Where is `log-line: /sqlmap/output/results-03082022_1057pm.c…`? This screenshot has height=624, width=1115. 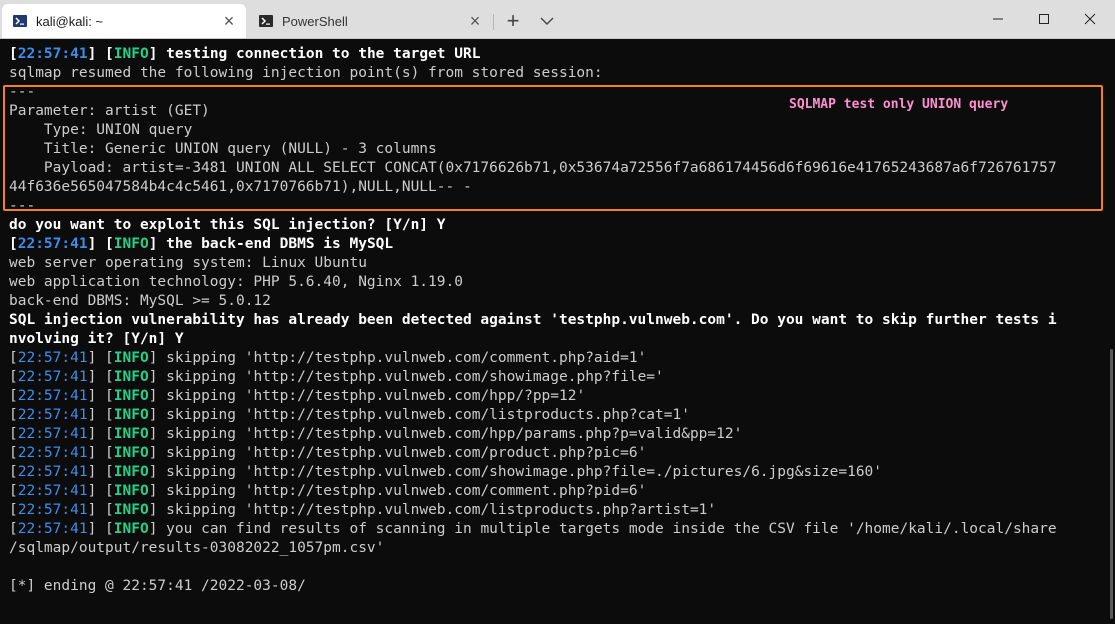 log-line: /sqlmap/output/results-03082022_1057pm.c… is located at coordinates (197, 548).